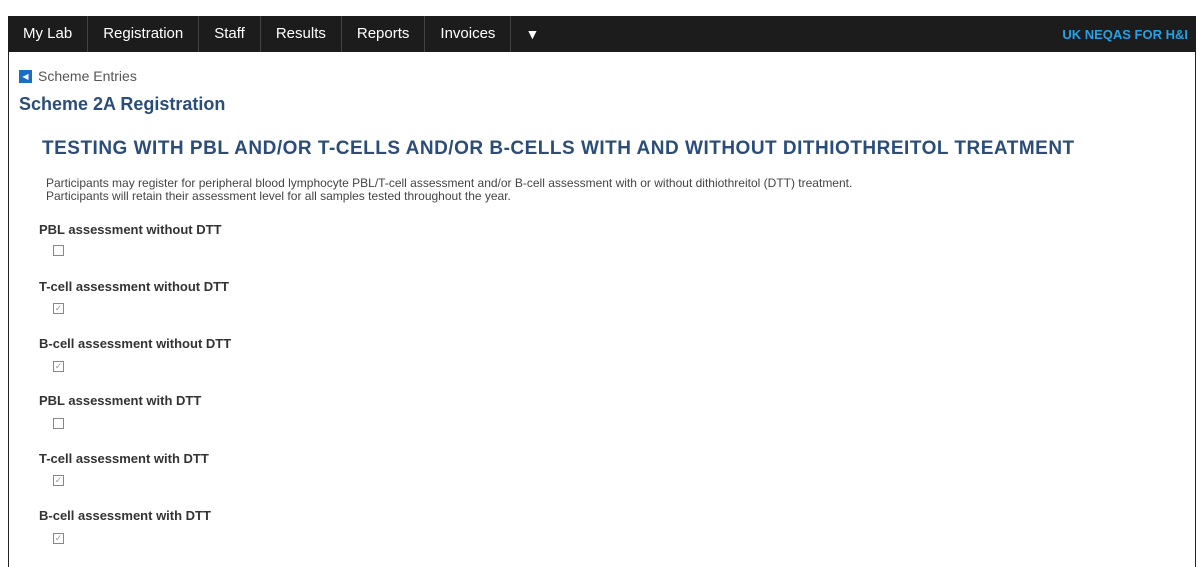  I want to click on option-label-tcell-with-dtt: T-cell assessment with DTT, so click(124, 458).